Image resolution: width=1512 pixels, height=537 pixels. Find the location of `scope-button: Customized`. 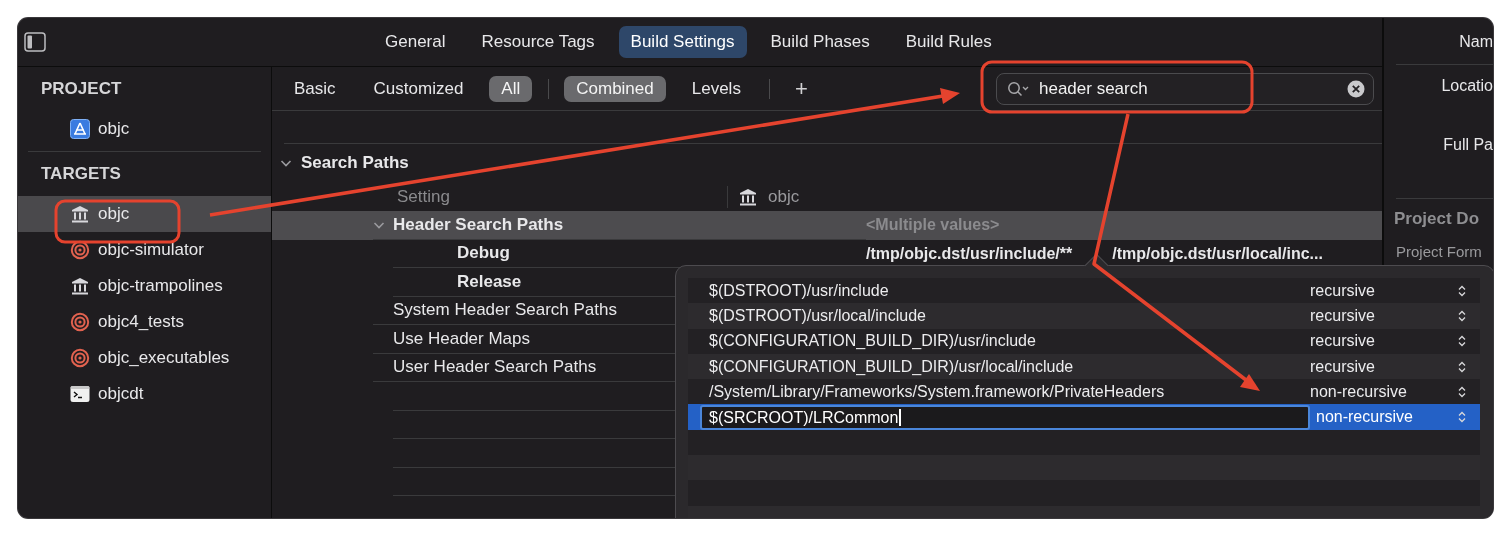

scope-button: Customized is located at coordinates (418, 88).